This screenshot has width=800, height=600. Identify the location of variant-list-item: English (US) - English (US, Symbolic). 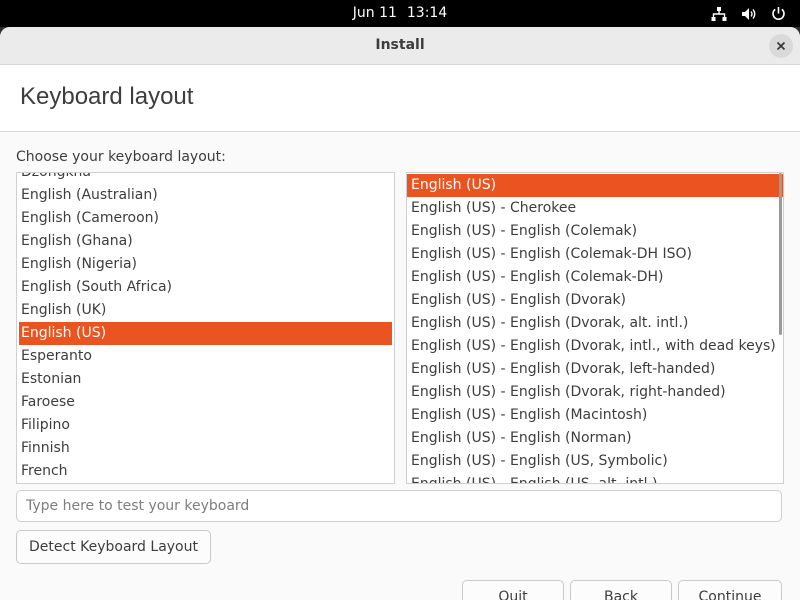
(595, 461).